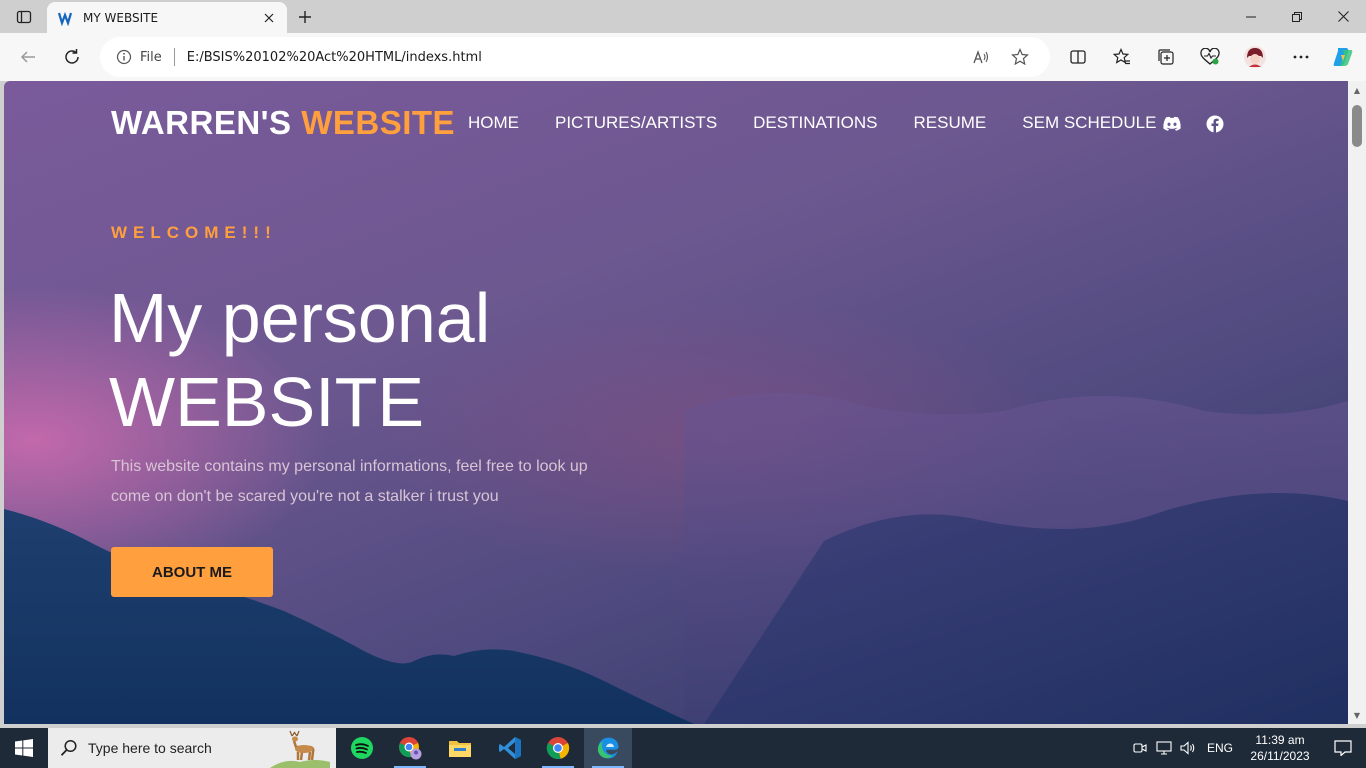  What do you see at coordinates (510, 748) in the screenshot?
I see `taskbar-vscode` at bounding box center [510, 748].